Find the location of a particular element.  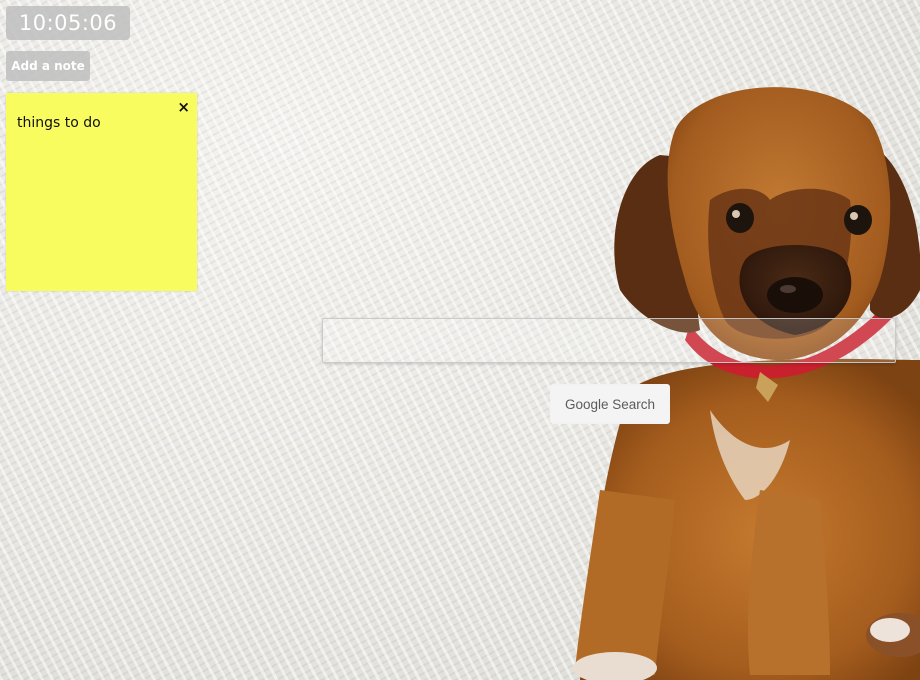

search-input is located at coordinates (609, 340).